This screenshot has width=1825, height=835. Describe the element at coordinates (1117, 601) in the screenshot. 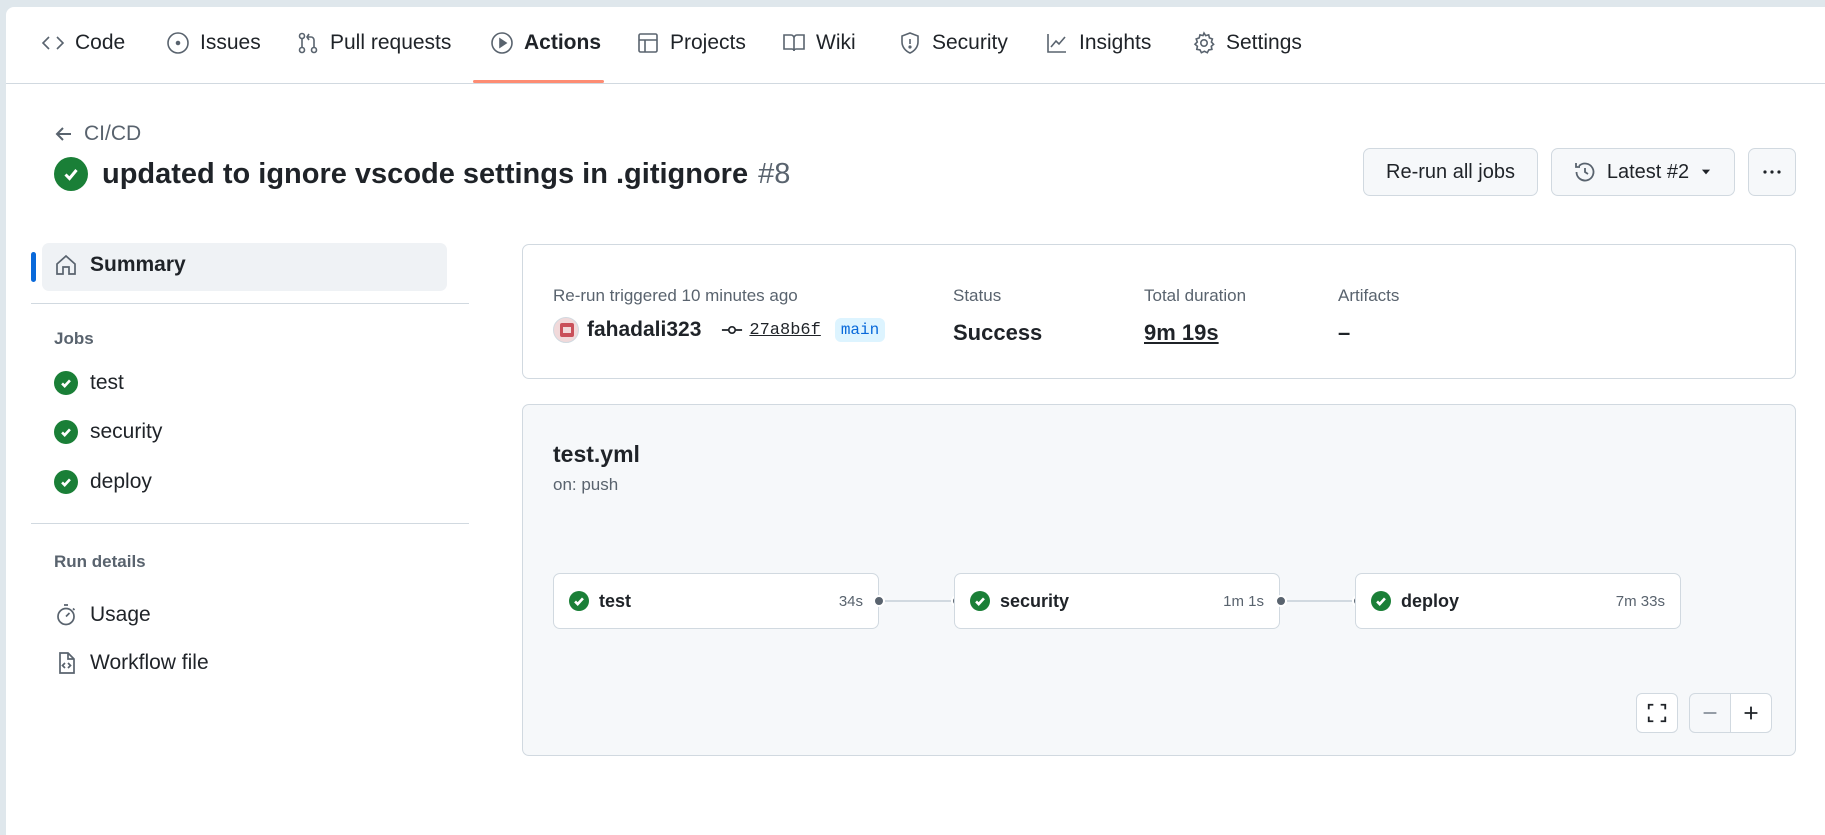

I see `job-node-security: security 1m 1s` at that location.